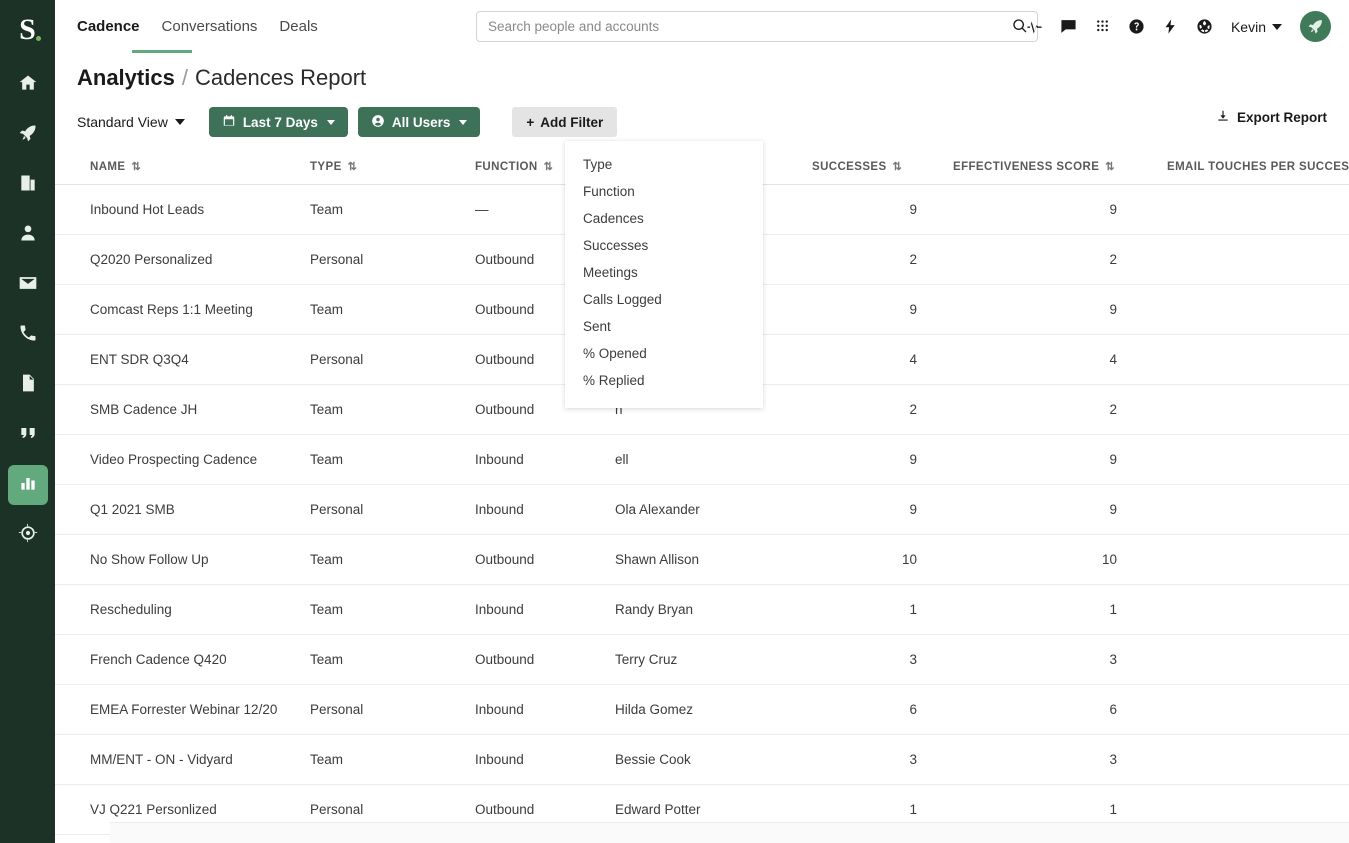 This screenshot has height=843, width=1349. What do you see at coordinates (182, 259) in the screenshot?
I see `cell-name: Q2020 Personalized` at bounding box center [182, 259].